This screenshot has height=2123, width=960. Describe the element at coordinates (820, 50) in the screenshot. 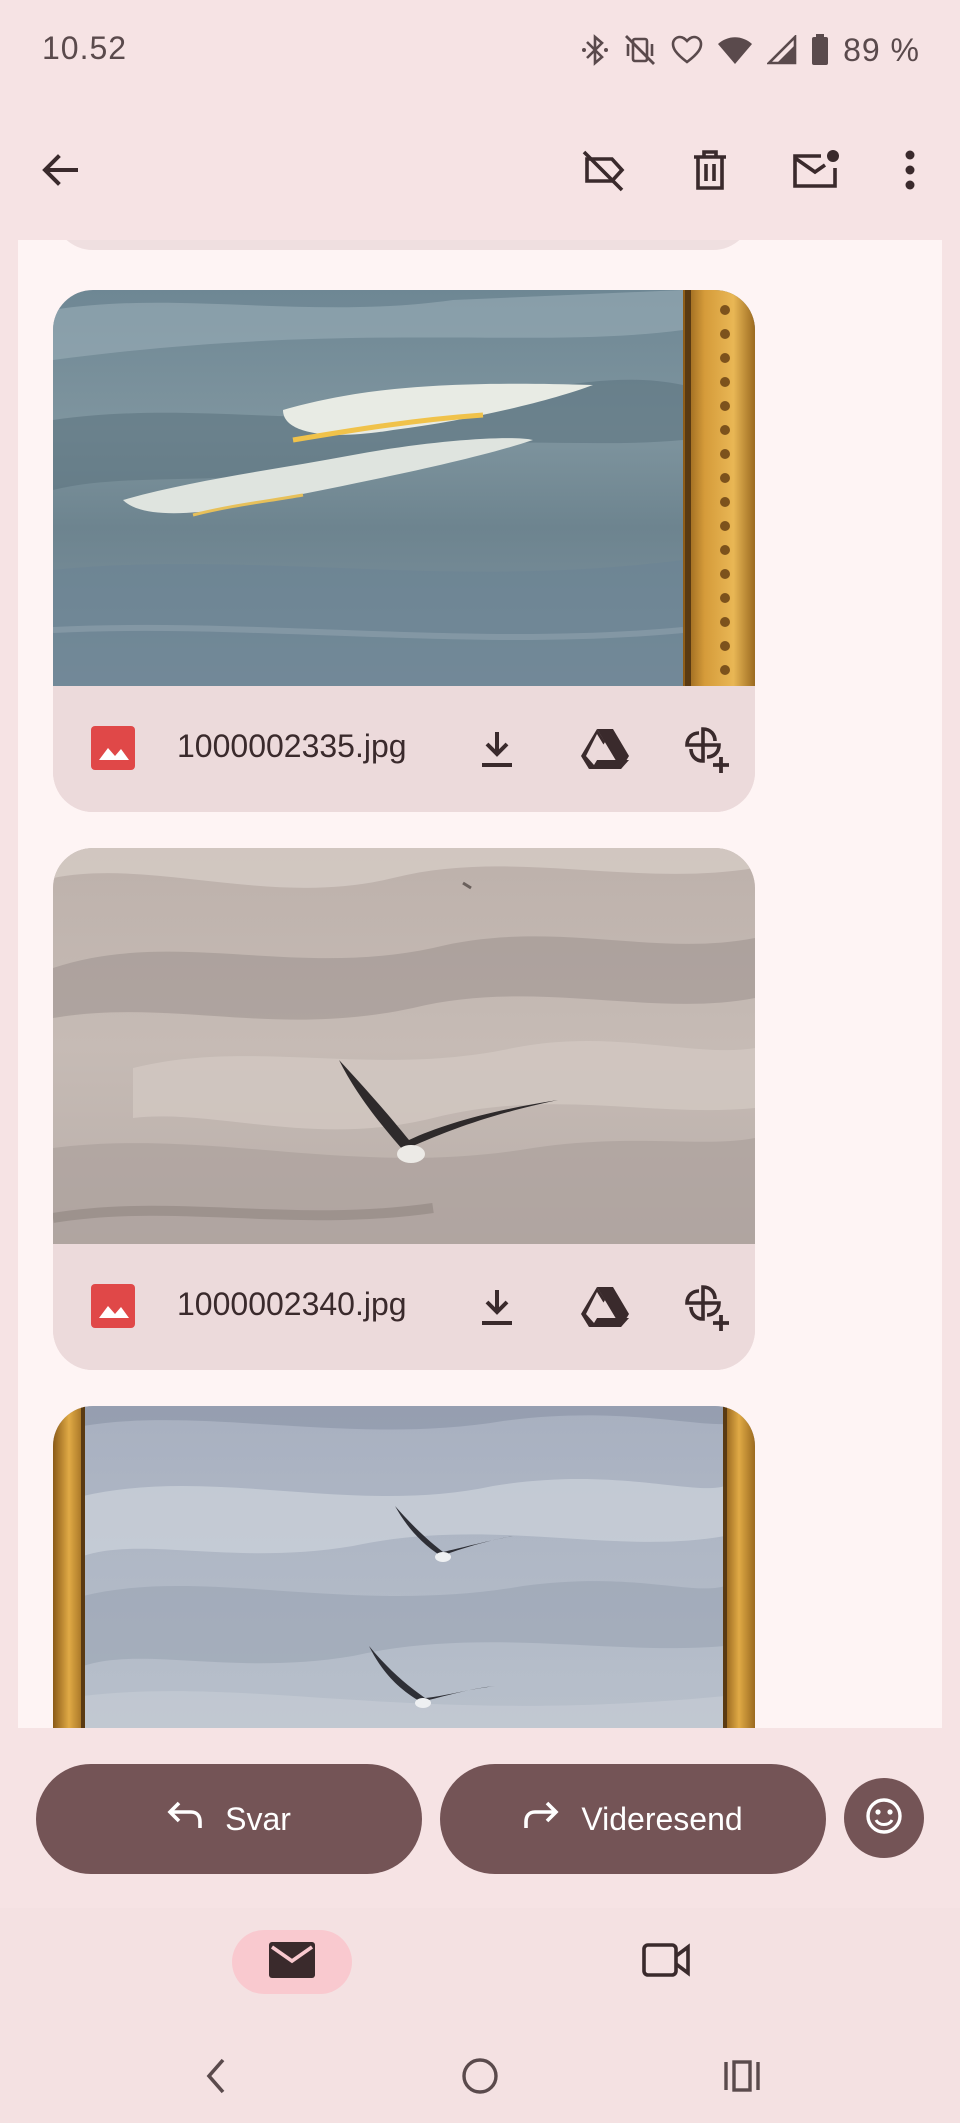

I see `battery-icon` at that location.